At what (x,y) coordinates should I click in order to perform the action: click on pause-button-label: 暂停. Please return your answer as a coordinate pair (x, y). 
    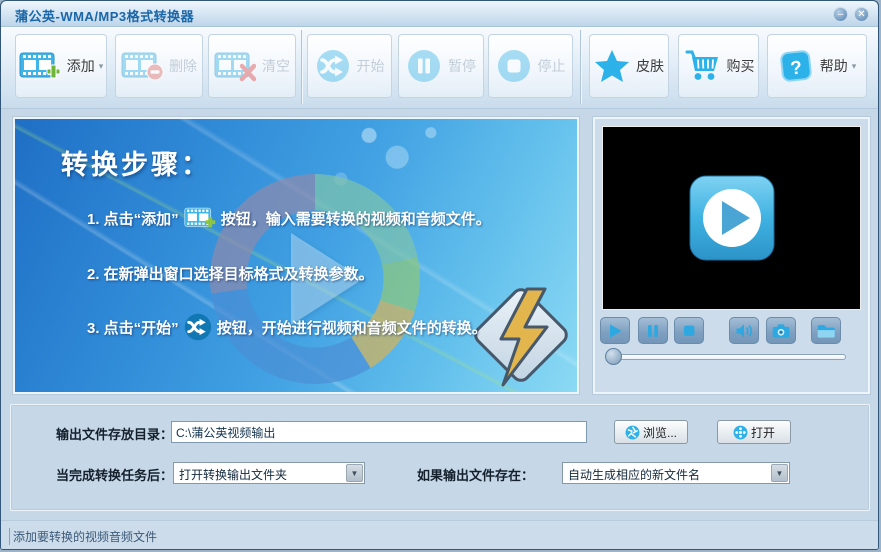
    Looking at the image, I should click on (462, 66).